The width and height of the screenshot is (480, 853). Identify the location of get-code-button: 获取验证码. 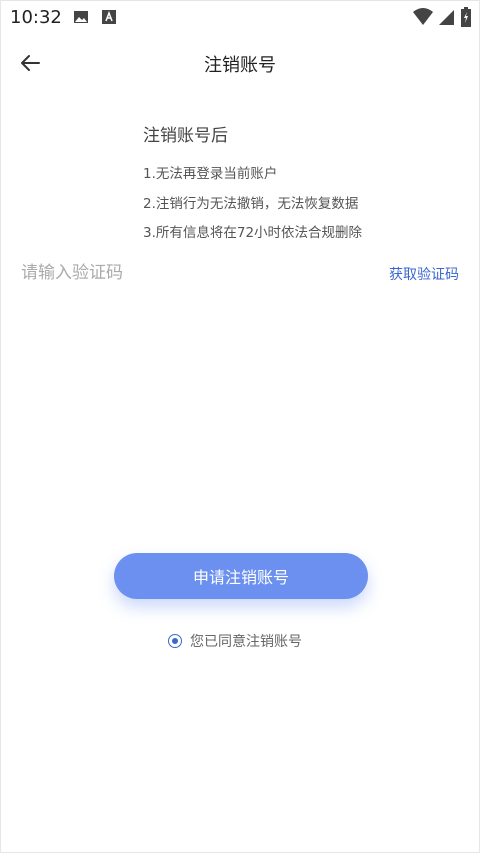
(424, 274).